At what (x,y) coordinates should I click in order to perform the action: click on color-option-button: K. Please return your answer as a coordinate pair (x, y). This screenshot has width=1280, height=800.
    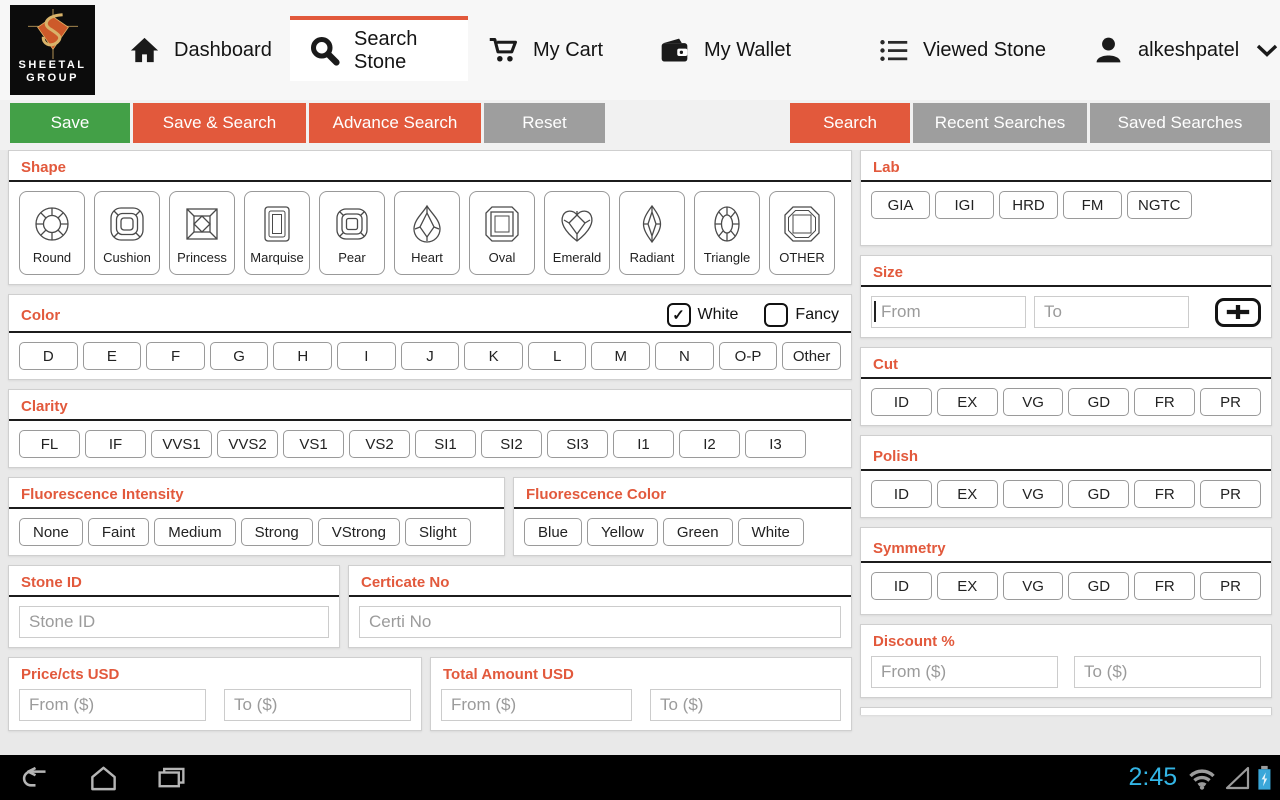
    Looking at the image, I should click on (493, 356).